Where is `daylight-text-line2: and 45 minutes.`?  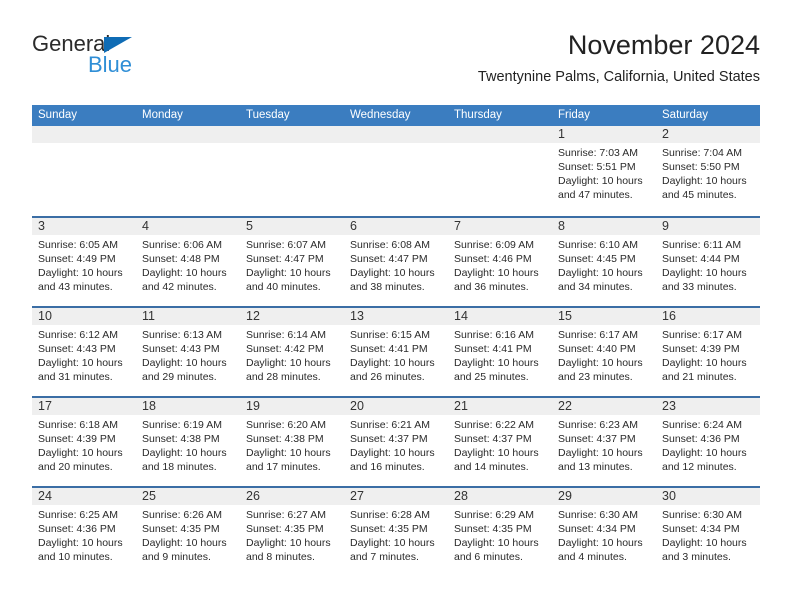
daylight-text-line2: and 45 minutes. is located at coordinates (699, 195).